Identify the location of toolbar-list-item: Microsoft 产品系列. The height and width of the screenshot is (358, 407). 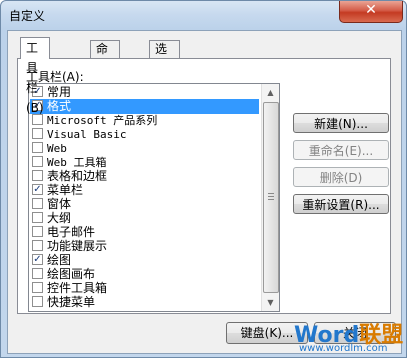
(144, 120).